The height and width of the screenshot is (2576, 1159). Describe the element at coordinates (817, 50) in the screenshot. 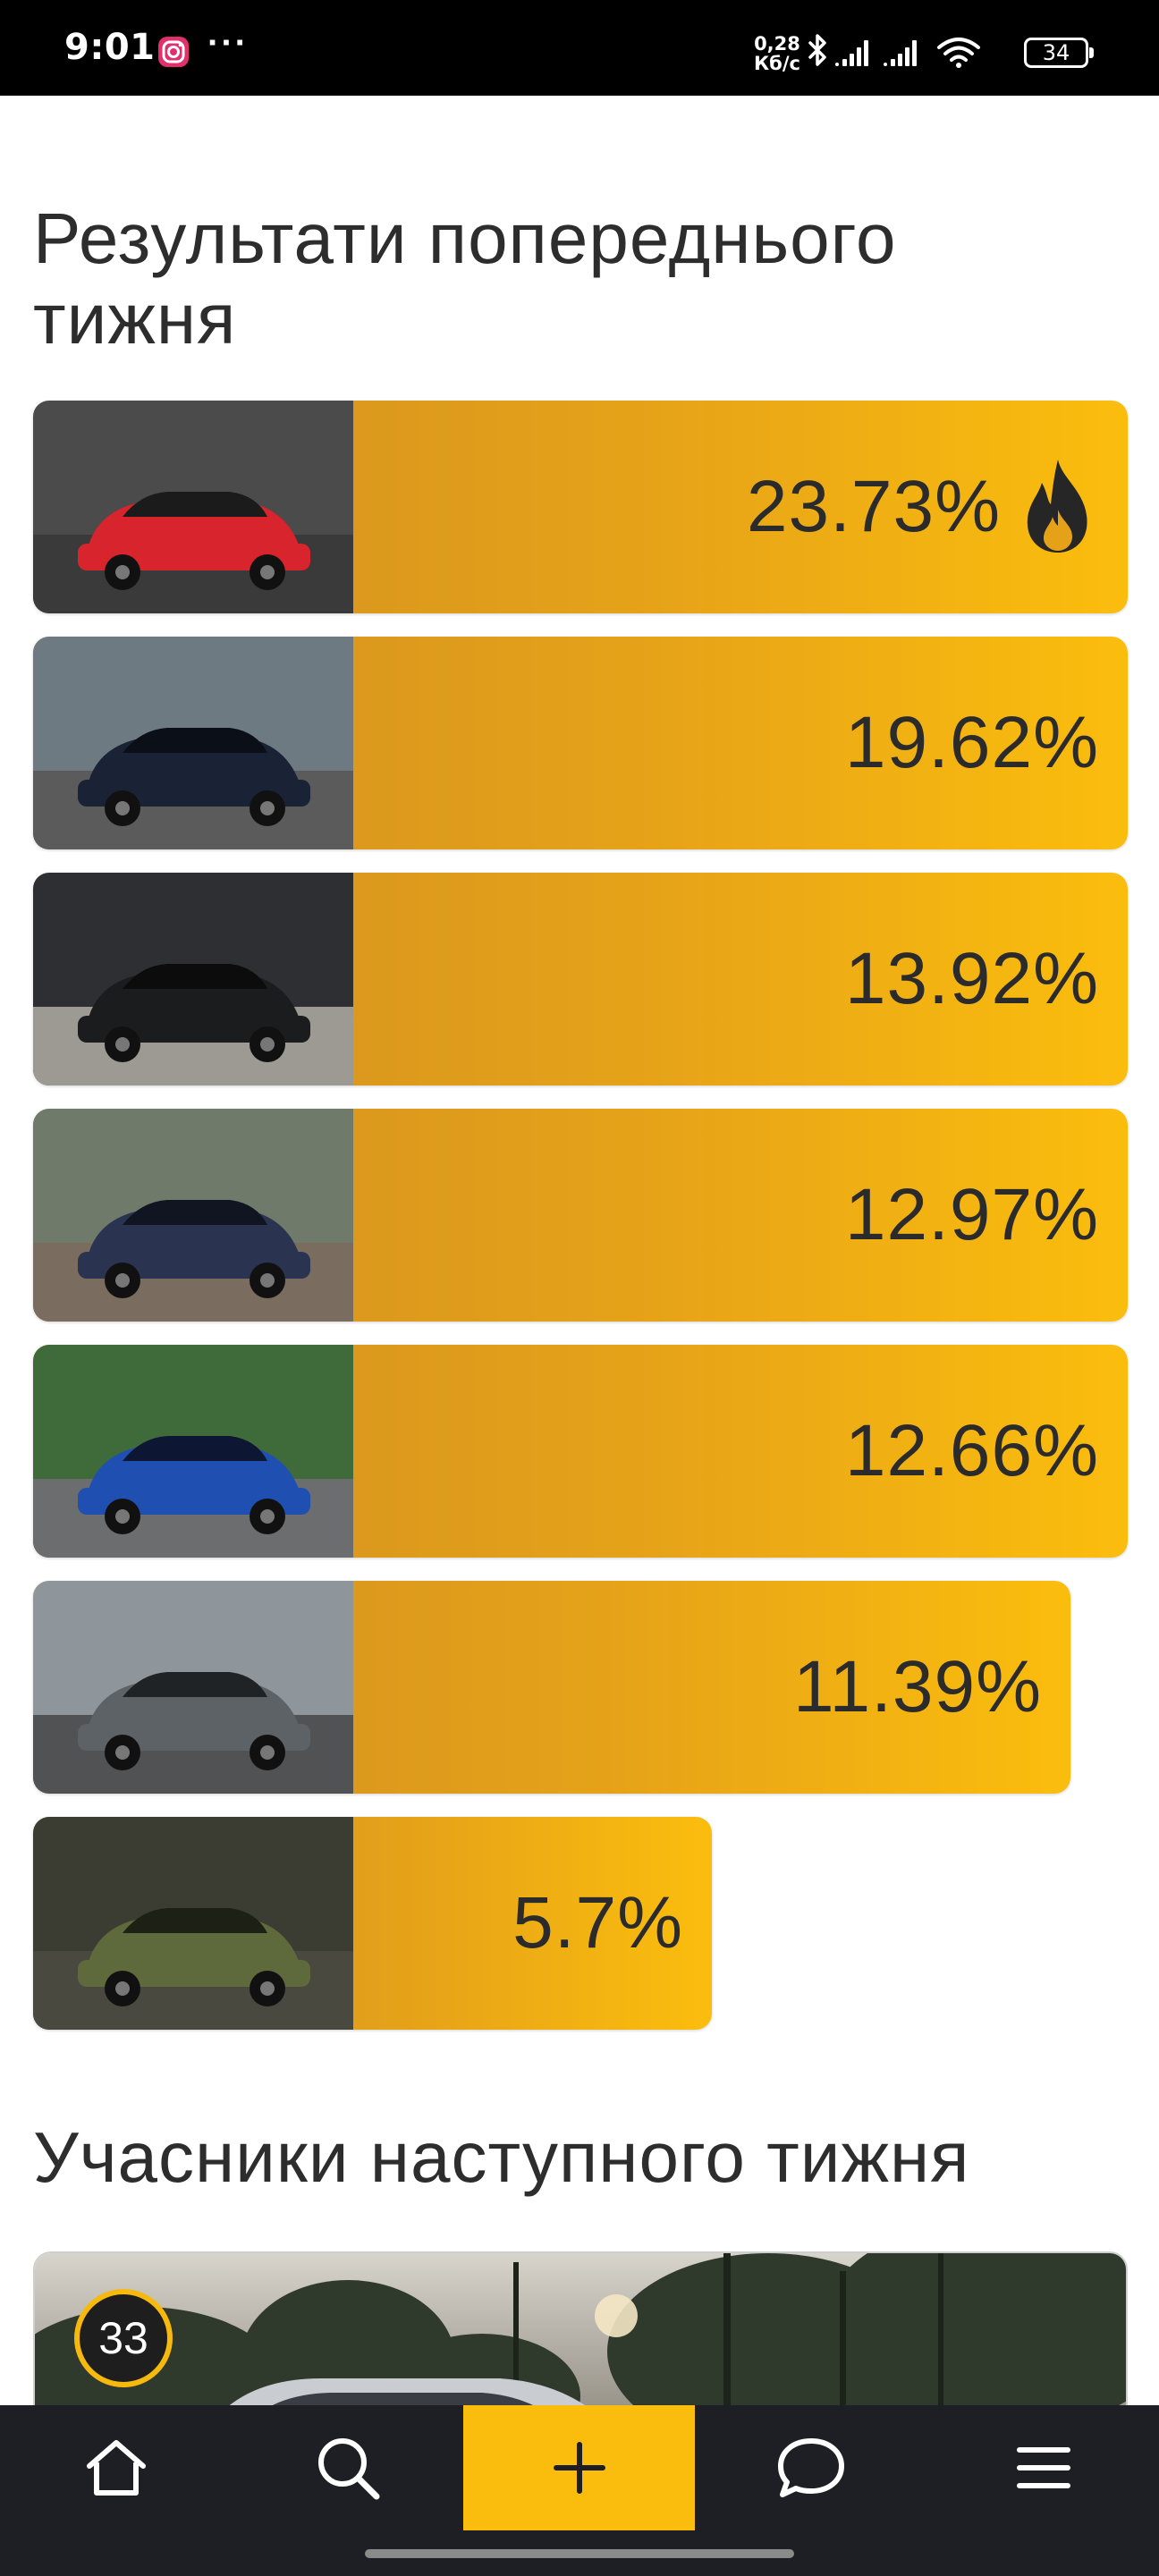

I see `bluetooth-icon` at that location.